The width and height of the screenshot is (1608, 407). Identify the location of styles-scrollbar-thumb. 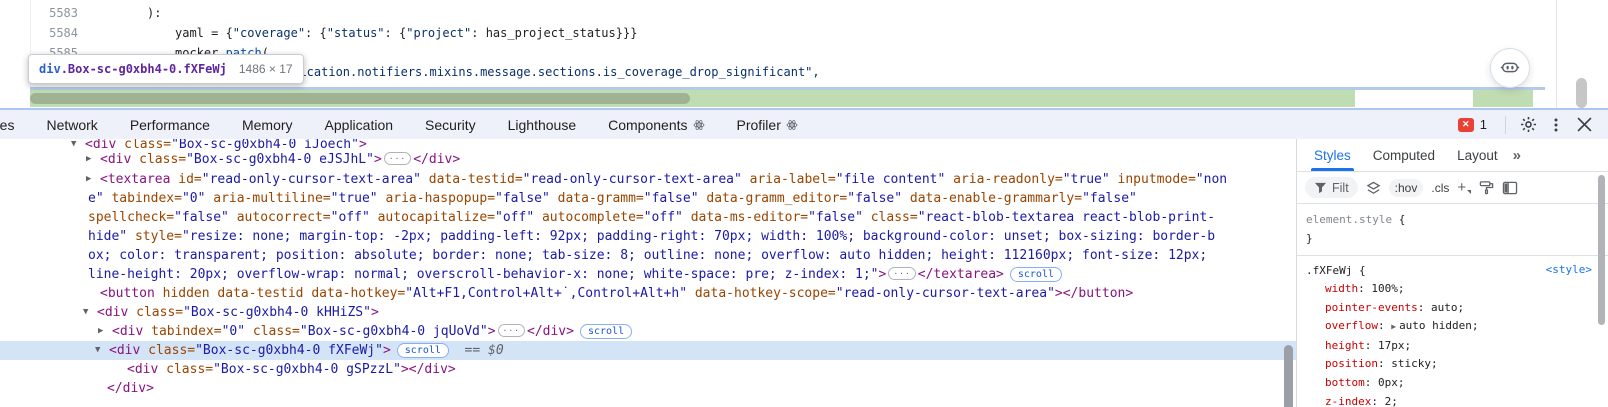
(1601, 250).